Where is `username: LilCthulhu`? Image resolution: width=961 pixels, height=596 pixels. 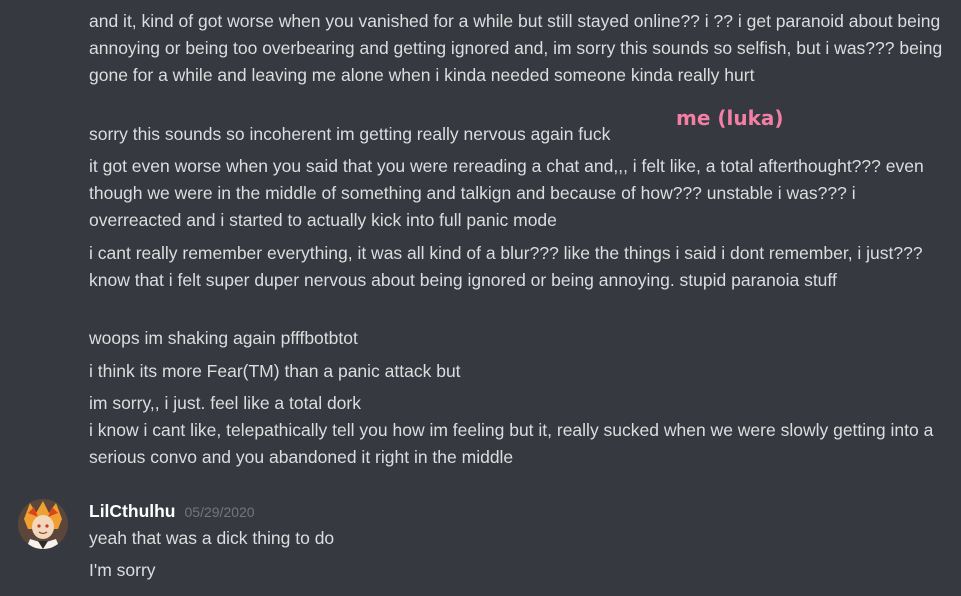 username: LilCthulhu is located at coordinates (132, 511).